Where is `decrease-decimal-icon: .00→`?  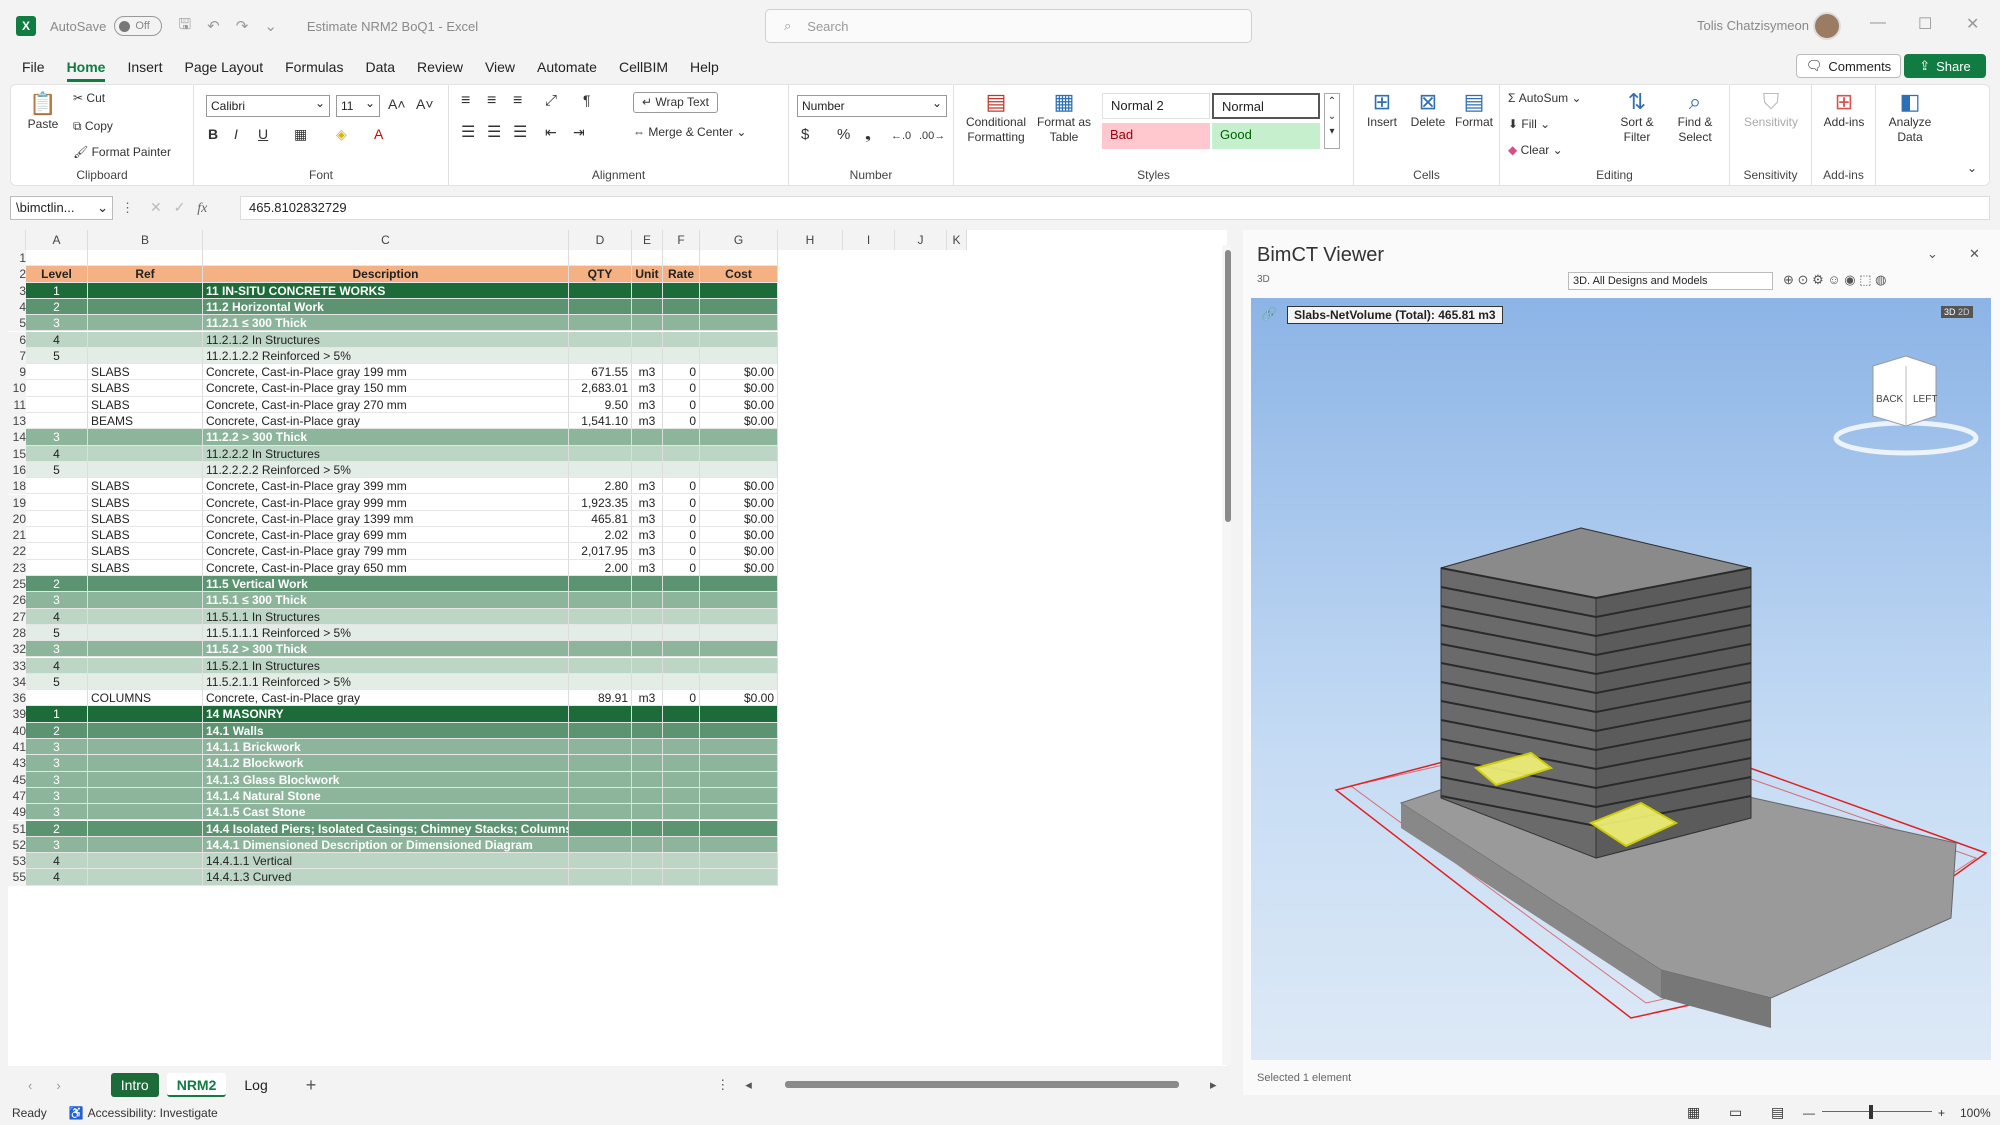
decrease-decimal-icon: .00→ is located at coordinates (932, 136).